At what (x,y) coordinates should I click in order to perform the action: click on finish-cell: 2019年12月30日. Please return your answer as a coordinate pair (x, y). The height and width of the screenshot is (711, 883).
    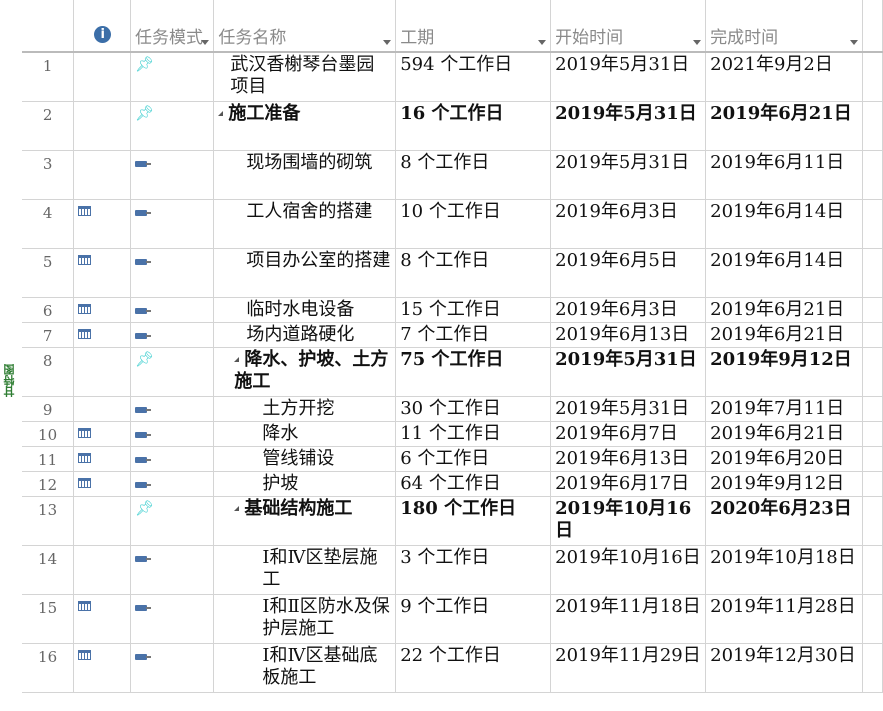
    Looking at the image, I should click on (784, 668).